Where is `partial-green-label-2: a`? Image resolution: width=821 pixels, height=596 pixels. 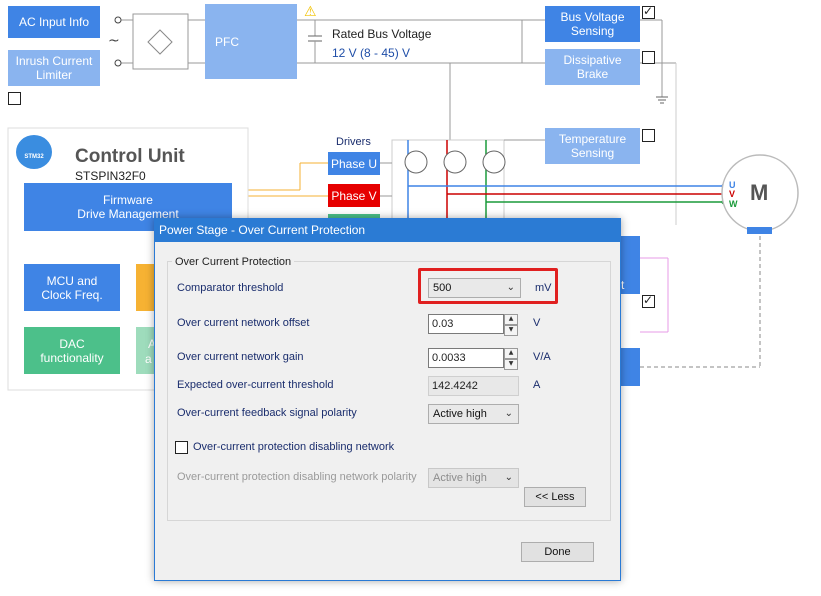 partial-green-label-2: a is located at coordinates (148, 359).